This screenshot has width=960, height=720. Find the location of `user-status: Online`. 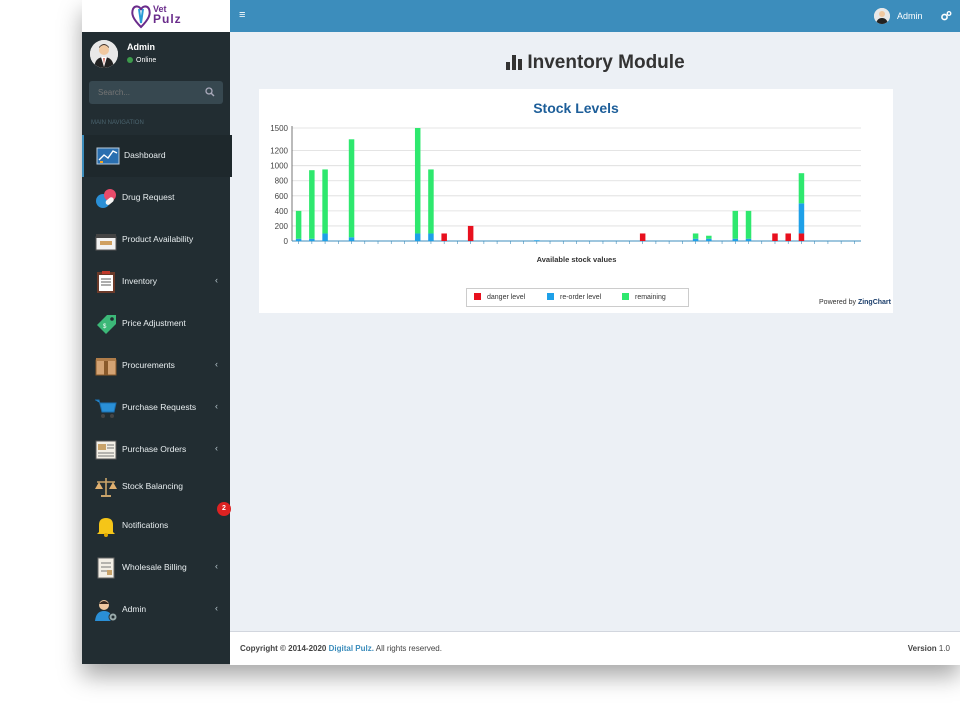

user-status: Online is located at coordinates (141, 60).